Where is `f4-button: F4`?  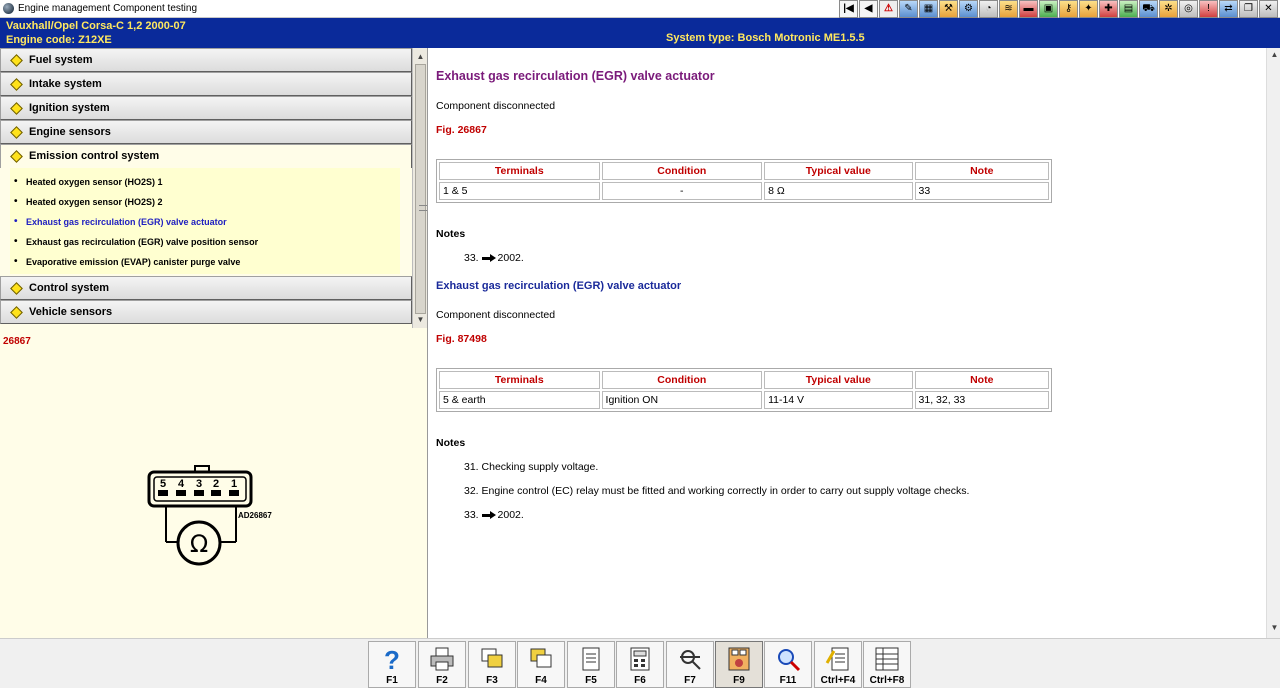 f4-button: F4 is located at coordinates (541, 664).